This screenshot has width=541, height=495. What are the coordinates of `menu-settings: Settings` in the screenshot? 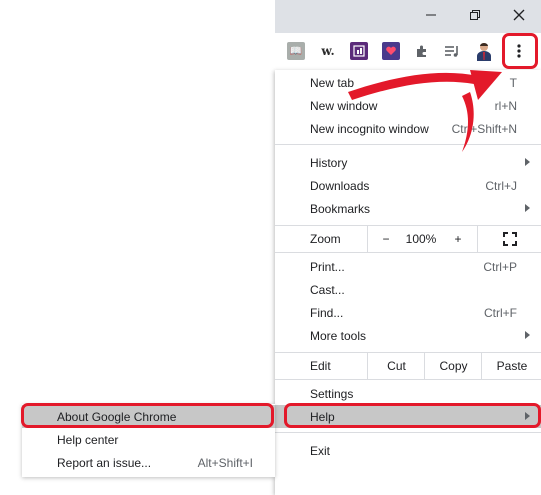 It's located at (408, 393).